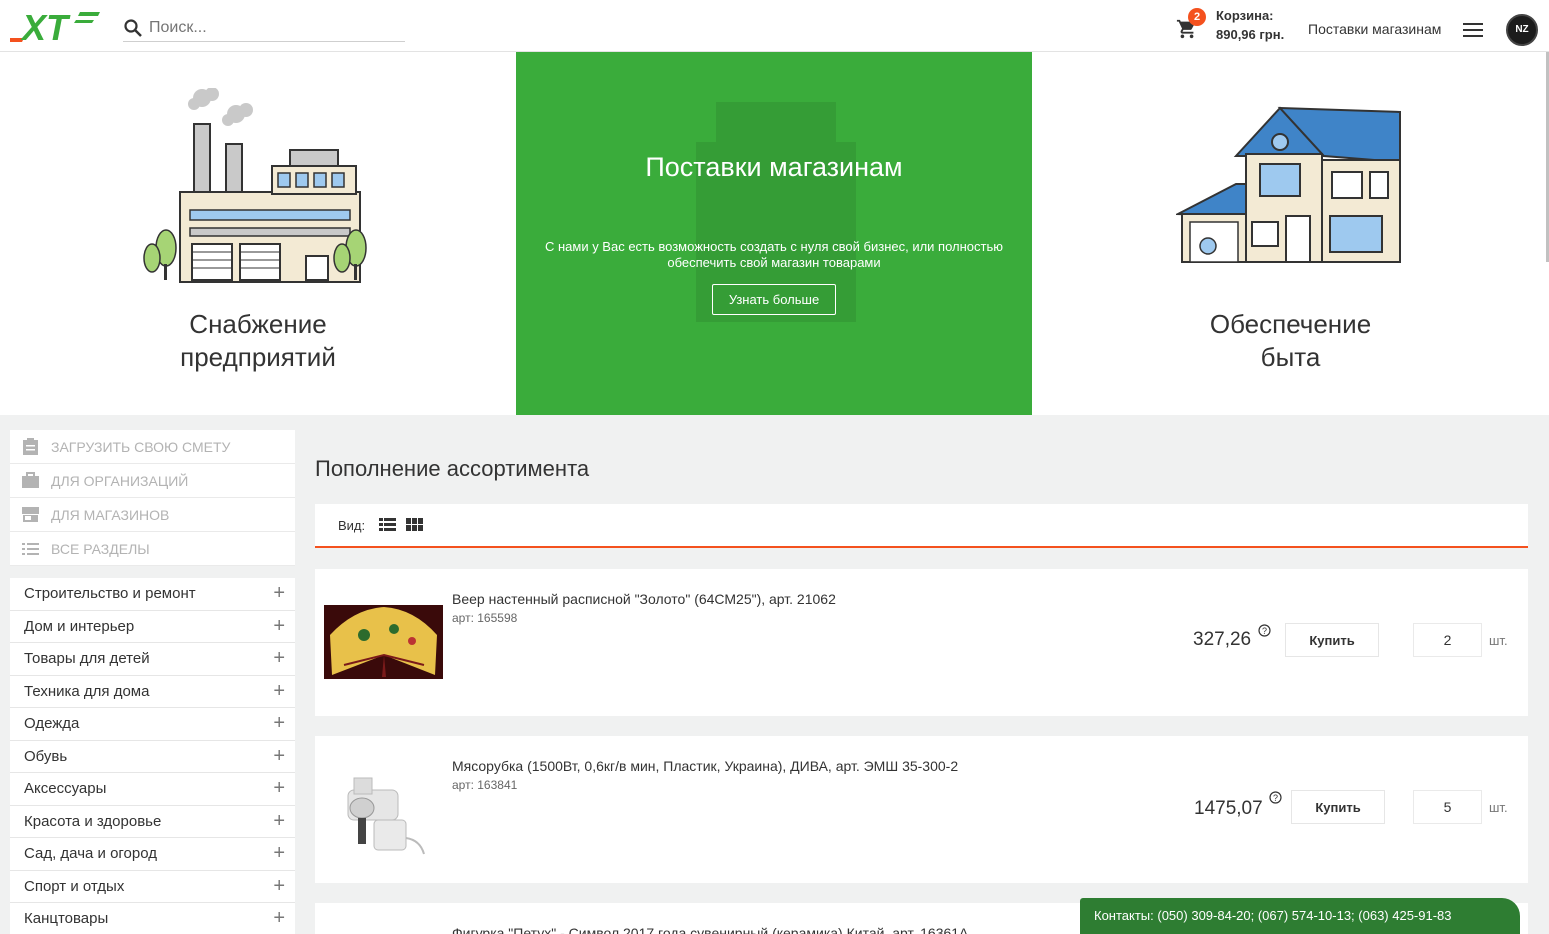  What do you see at coordinates (120, 480) in the screenshot?
I see `quick-label: Для организаций` at bounding box center [120, 480].